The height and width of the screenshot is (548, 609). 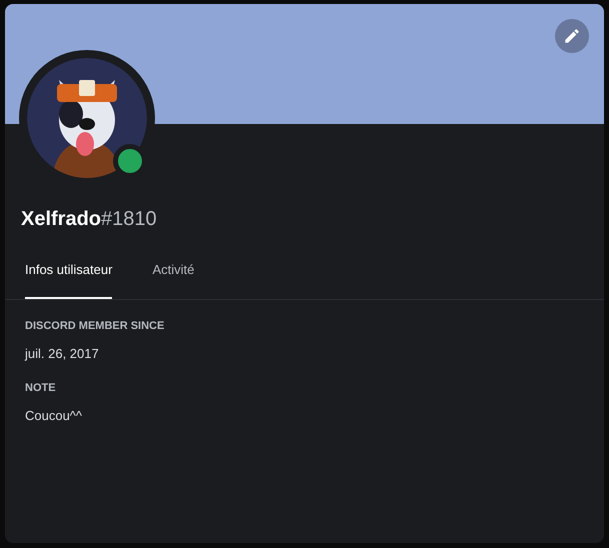 What do you see at coordinates (173, 279) in the screenshot?
I see `tab: Activité` at bounding box center [173, 279].